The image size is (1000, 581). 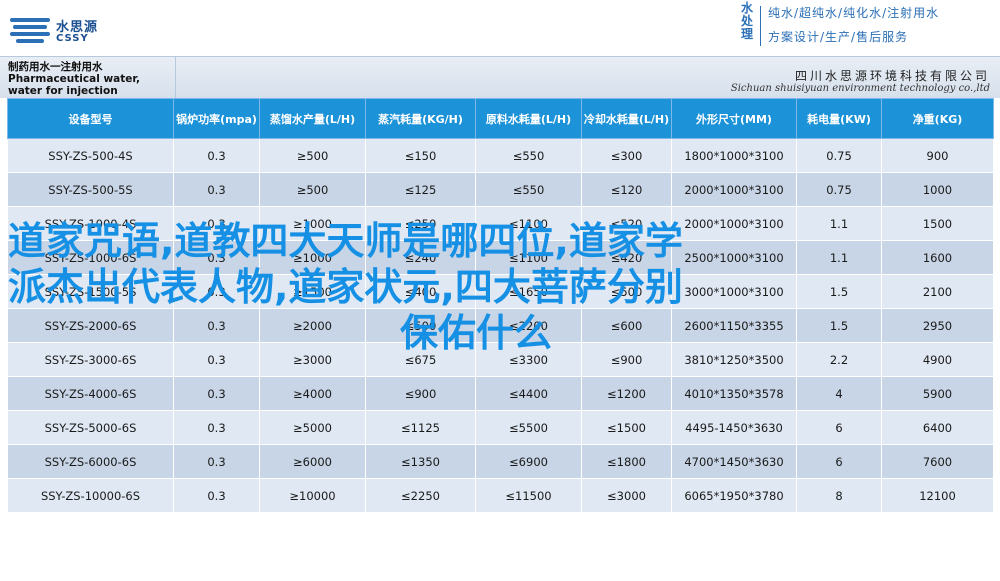 What do you see at coordinates (626, 155) in the screenshot?
I see `table-cell: ≤300` at bounding box center [626, 155].